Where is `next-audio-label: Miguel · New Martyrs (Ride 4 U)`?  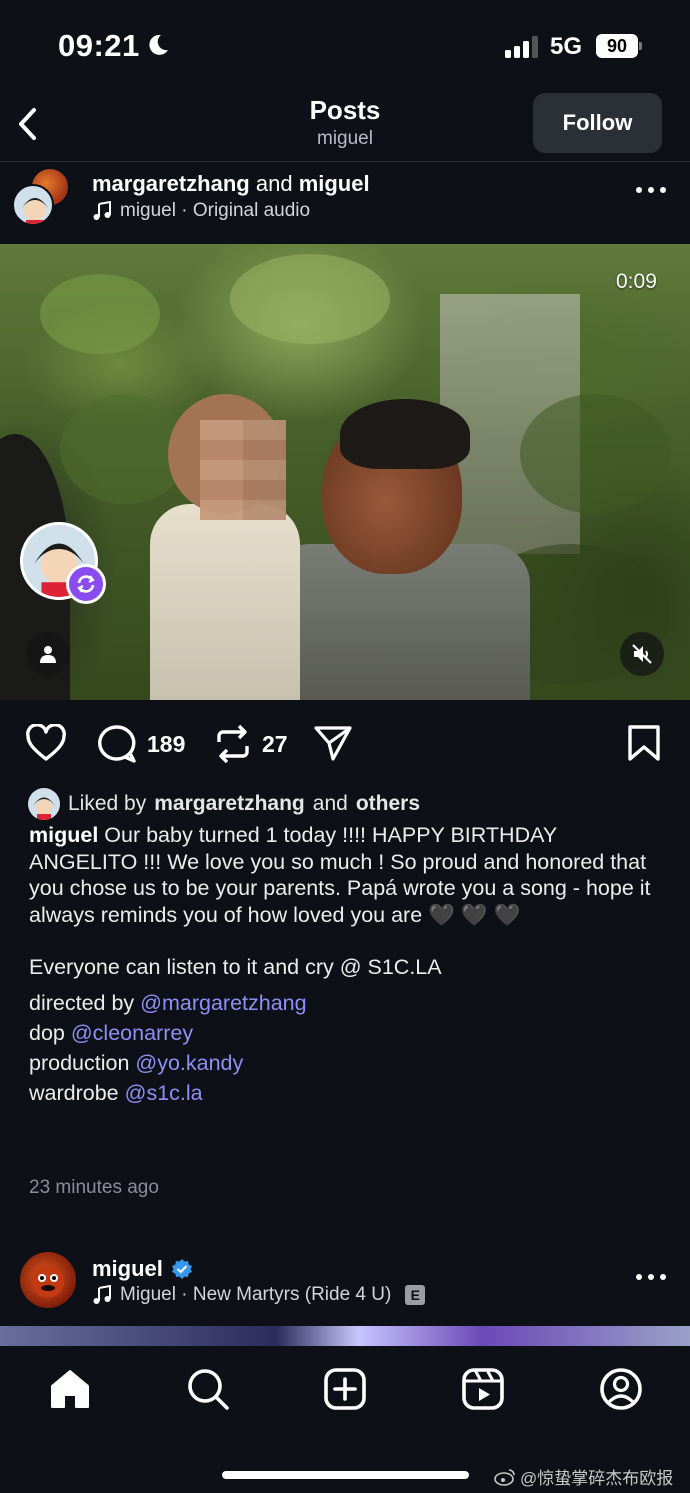
next-audio-label: Miguel · New Martyrs (Ride 4 U) is located at coordinates (256, 1294).